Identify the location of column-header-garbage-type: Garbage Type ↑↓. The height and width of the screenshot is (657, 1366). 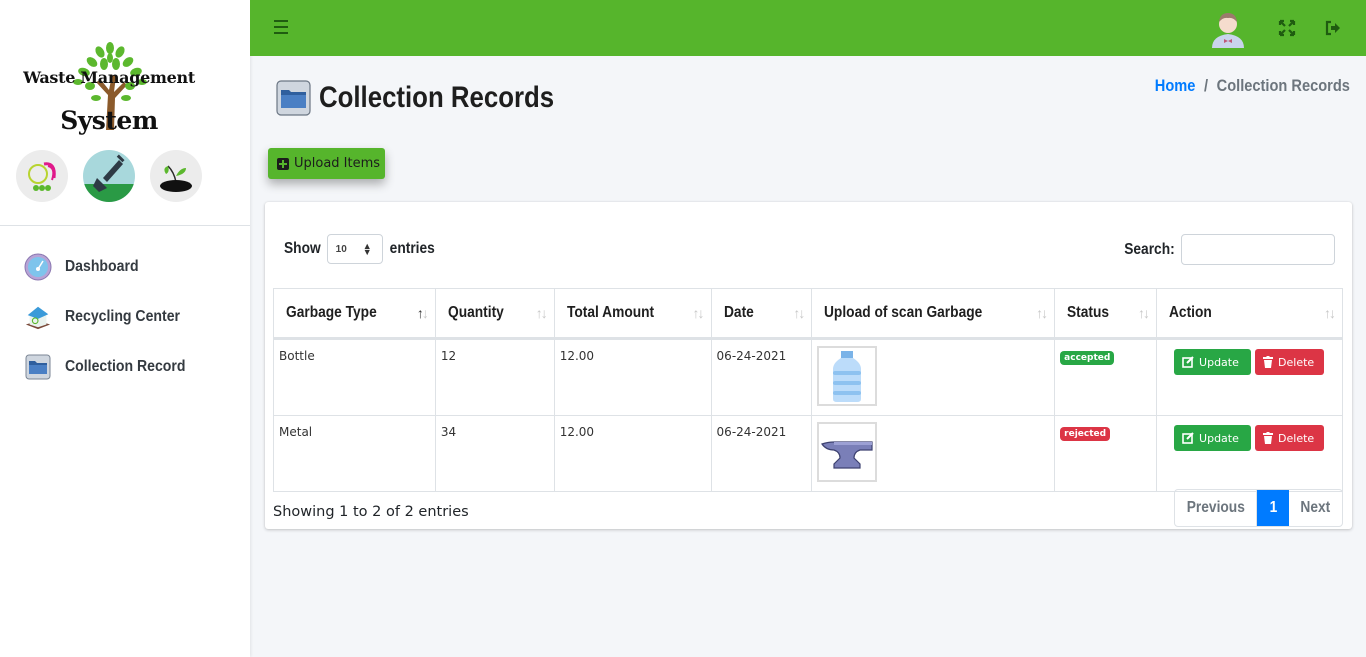
(354, 314).